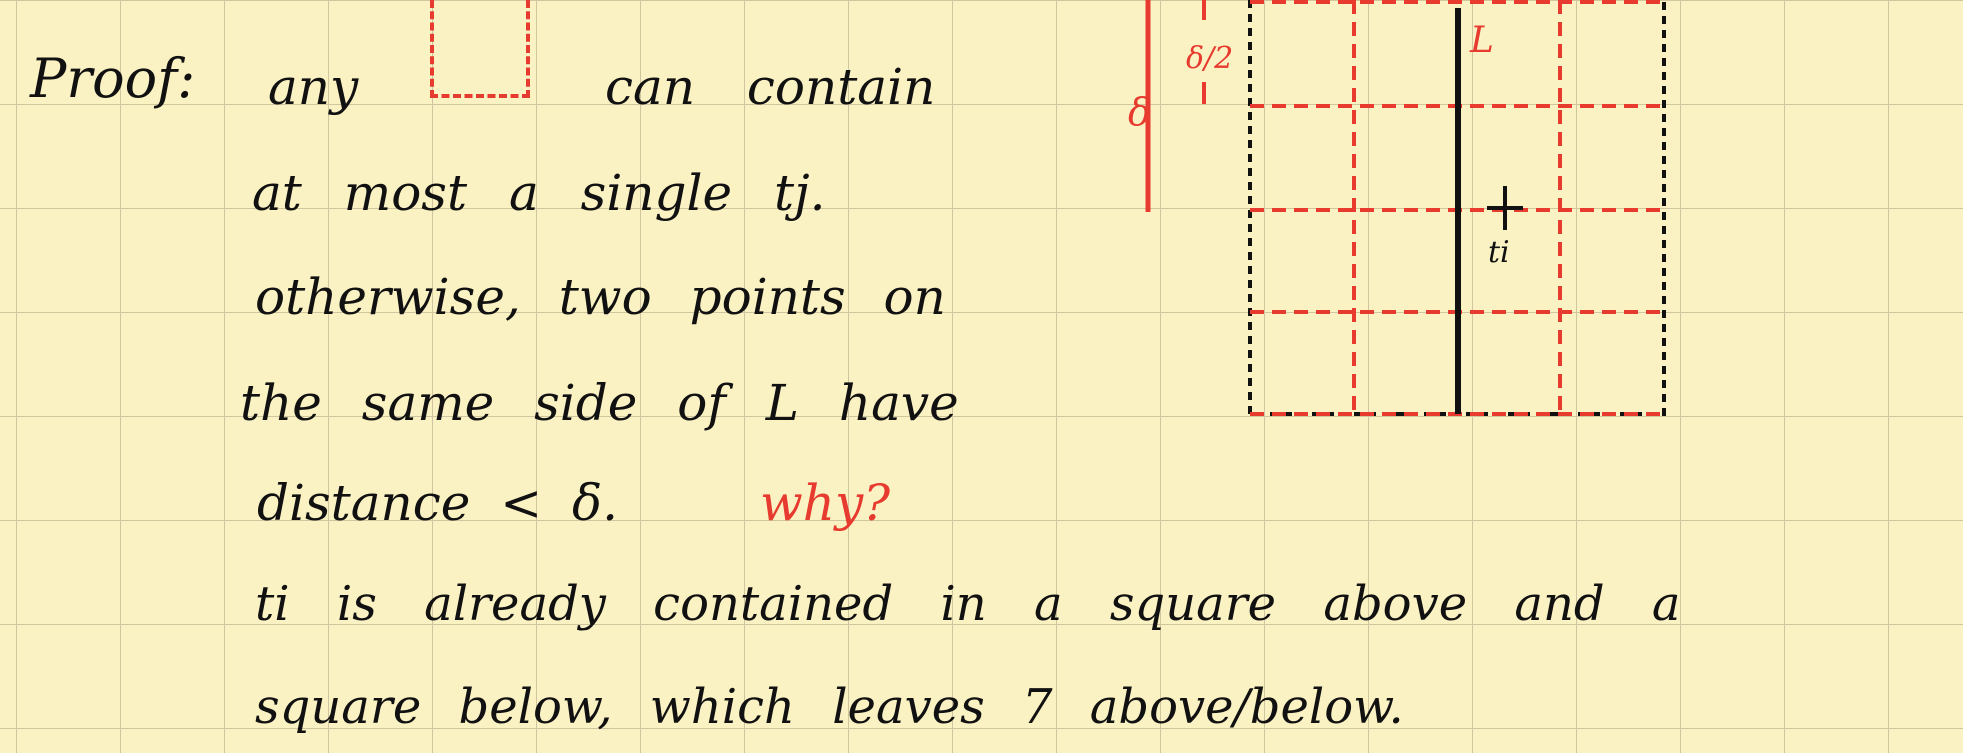  Describe the element at coordinates (313, 87) in the screenshot. I see `text-line-1-start: any` at that location.